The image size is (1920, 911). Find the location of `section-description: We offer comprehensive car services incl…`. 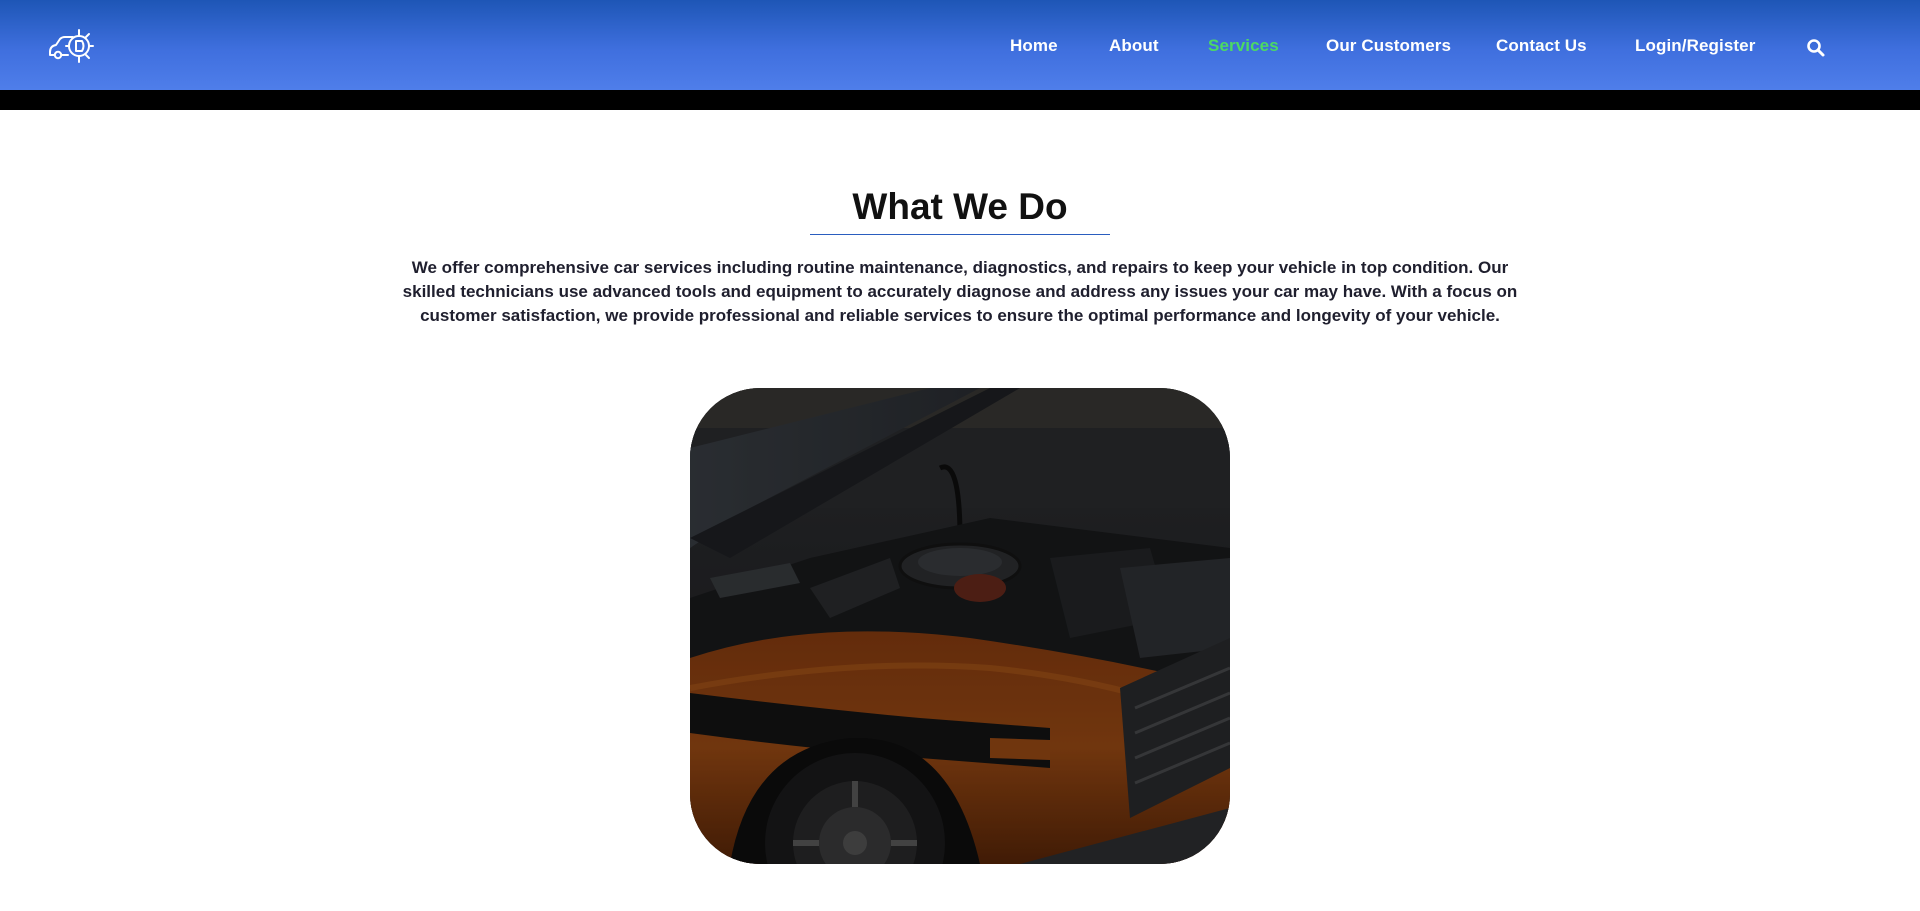

section-description: We offer comprehensive car services incl… is located at coordinates (960, 291).